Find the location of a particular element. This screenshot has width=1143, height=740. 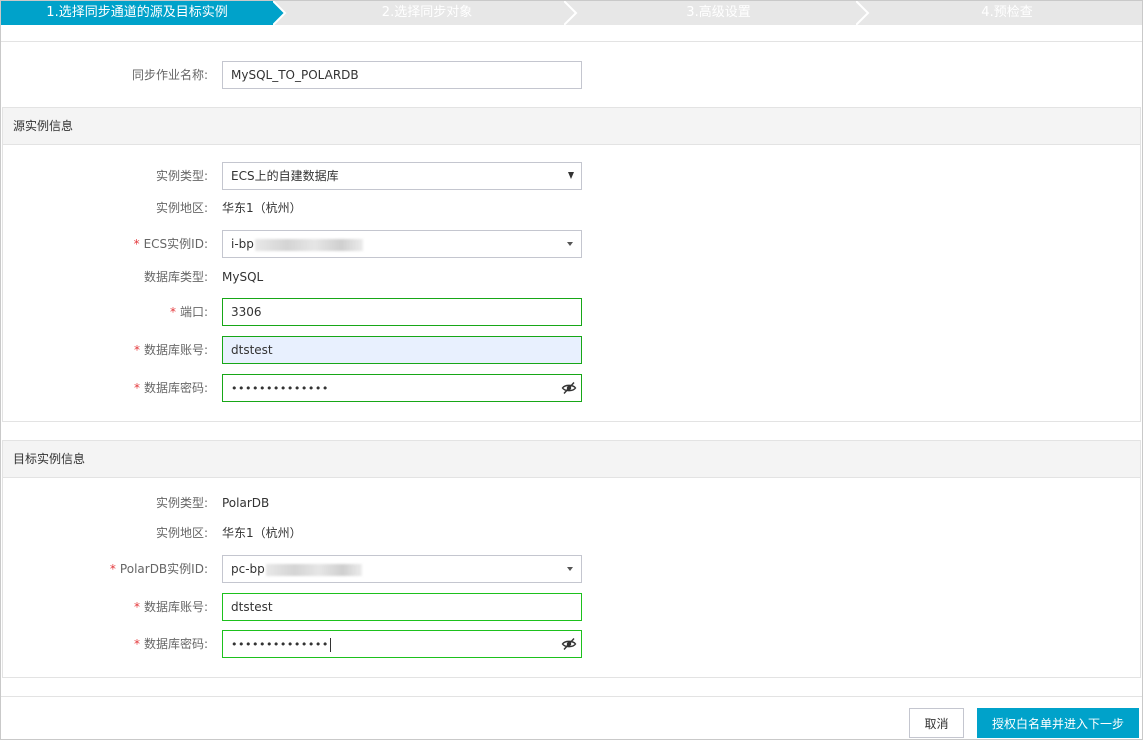

target-region-value: 华东1（杭州） is located at coordinates (262, 533).